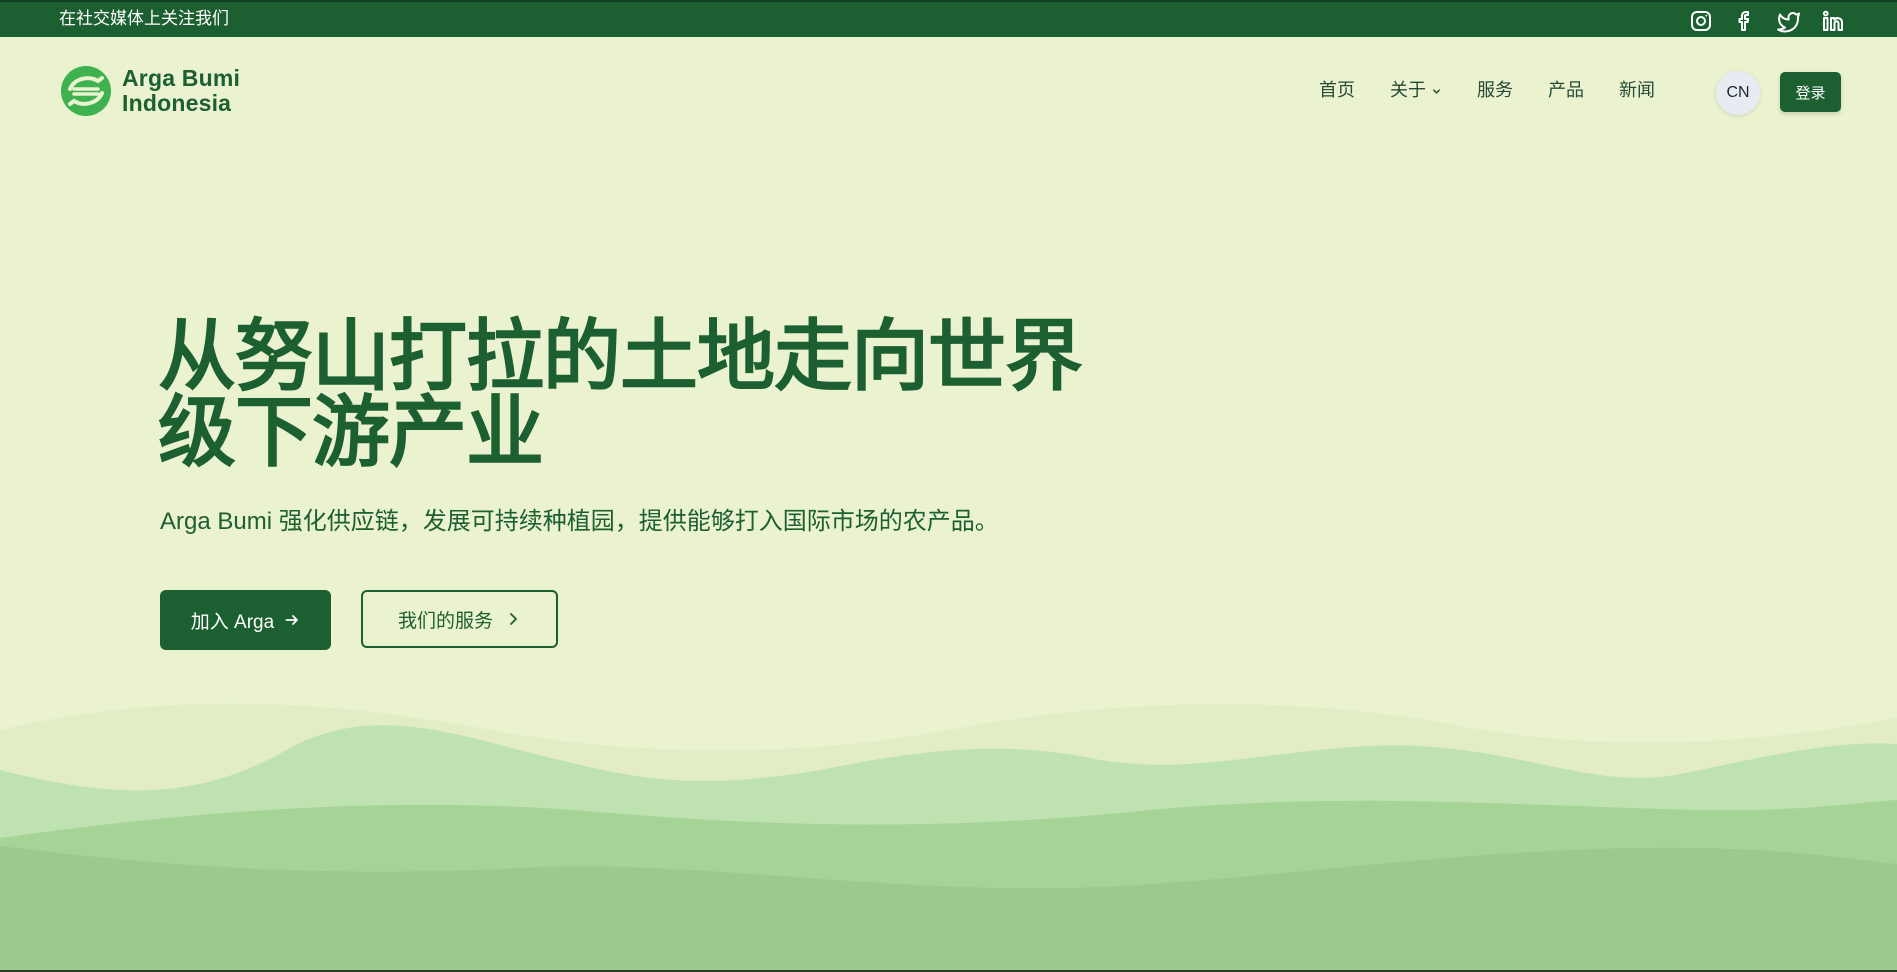 This screenshot has width=1897, height=972. I want to click on nav-item-label: 首页, so click(1337, 90).